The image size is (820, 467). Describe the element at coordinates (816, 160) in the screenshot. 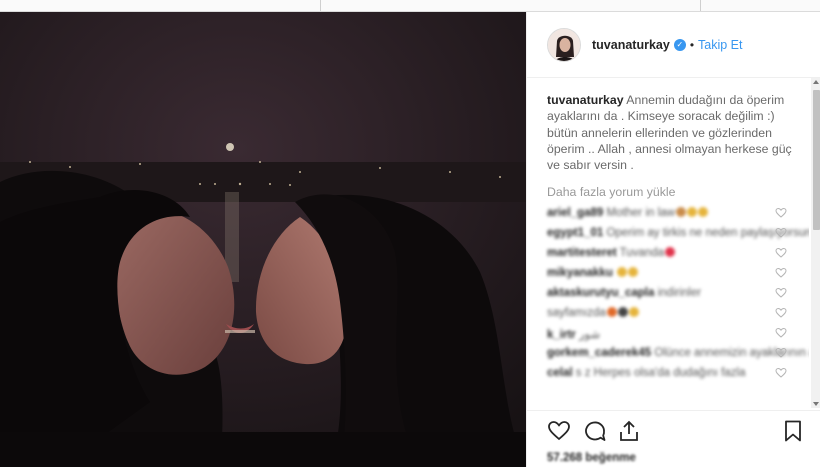

I see `scroll-thumb` at that location.